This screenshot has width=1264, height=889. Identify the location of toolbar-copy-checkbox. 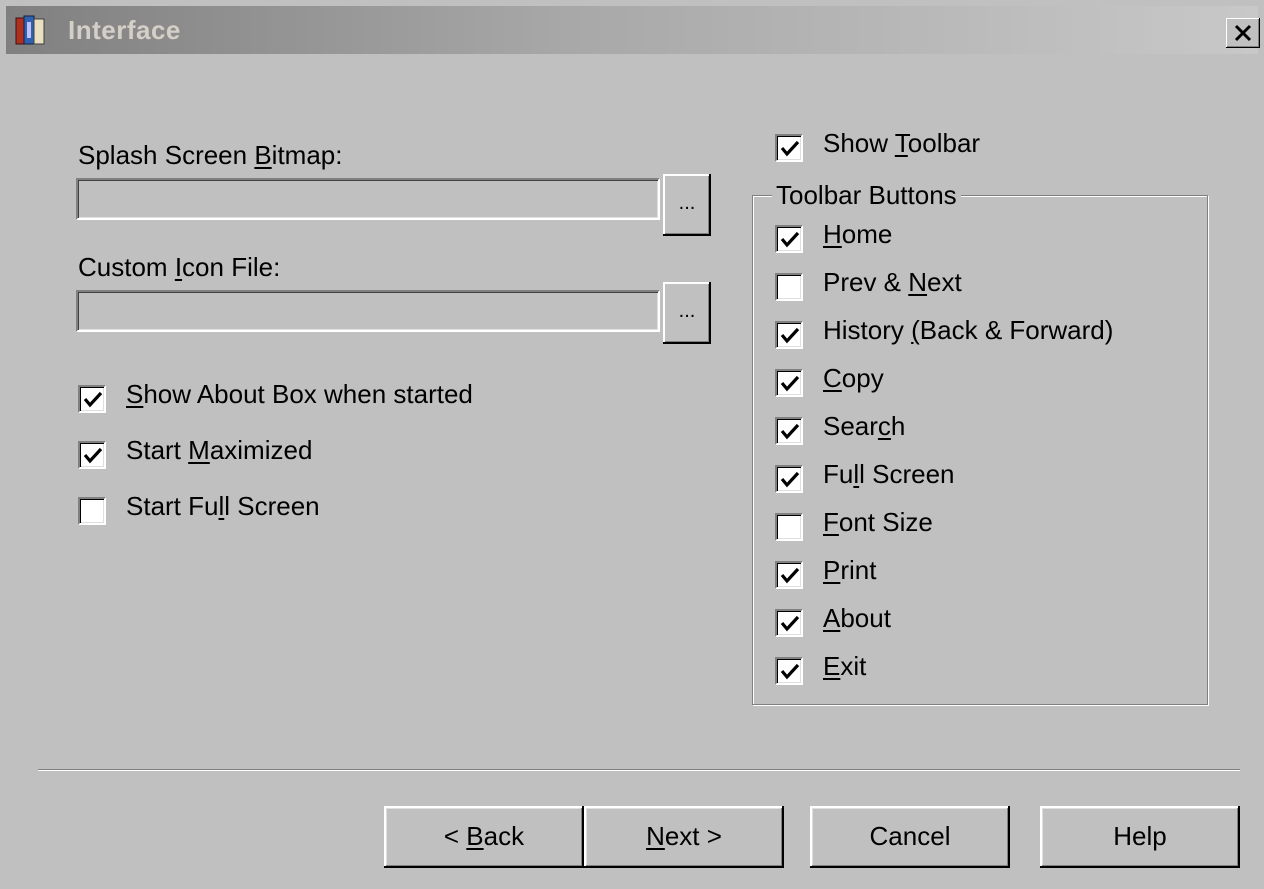
(789, 383).